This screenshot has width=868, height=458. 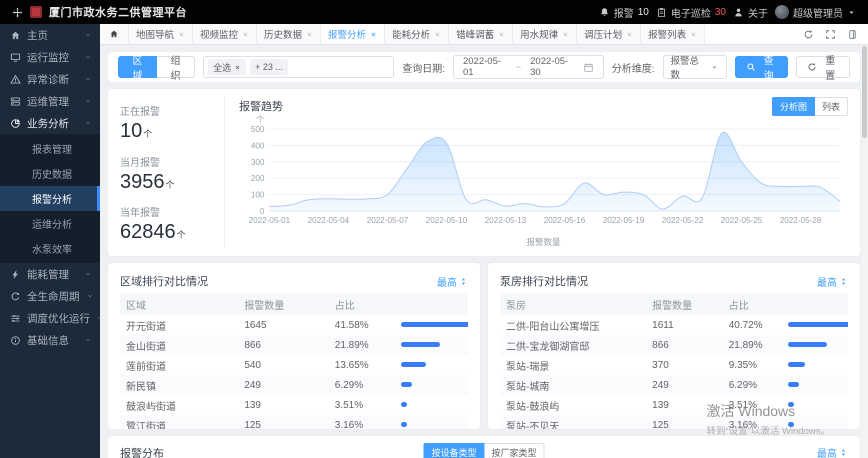 I want to click on sidebar-subitem-4-4: 水泵效率, so click(x=50, y=248).